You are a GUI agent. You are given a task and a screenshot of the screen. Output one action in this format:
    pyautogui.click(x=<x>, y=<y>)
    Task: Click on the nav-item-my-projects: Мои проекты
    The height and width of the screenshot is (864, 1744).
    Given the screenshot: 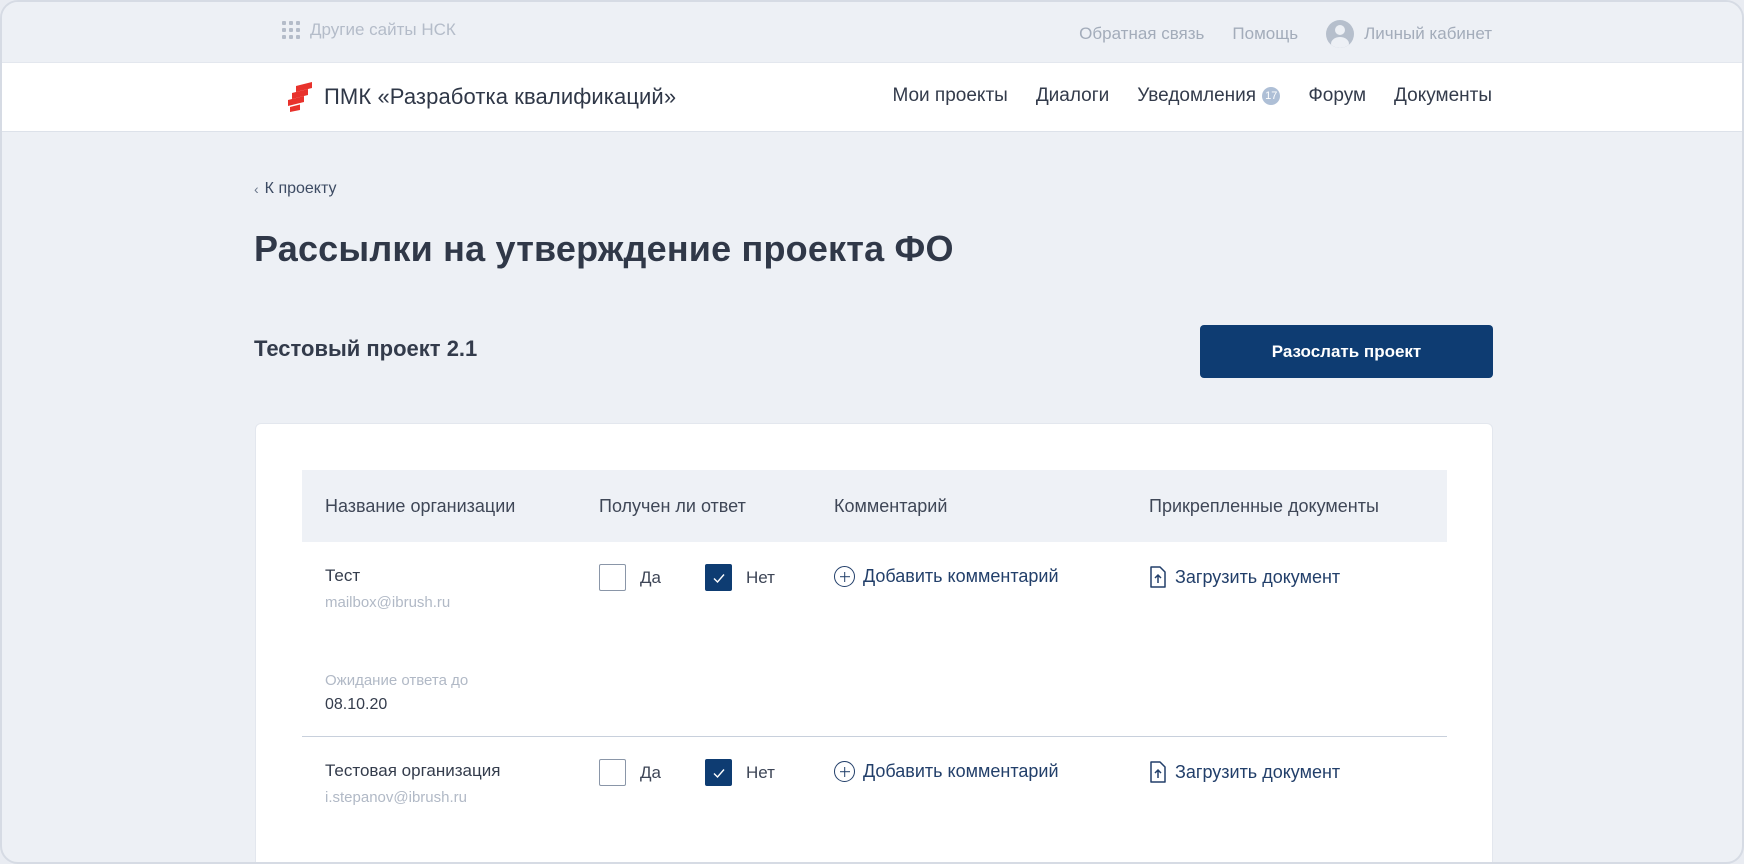 What is the action you would take?
    pyautogui.click(x=949, y=96)
    